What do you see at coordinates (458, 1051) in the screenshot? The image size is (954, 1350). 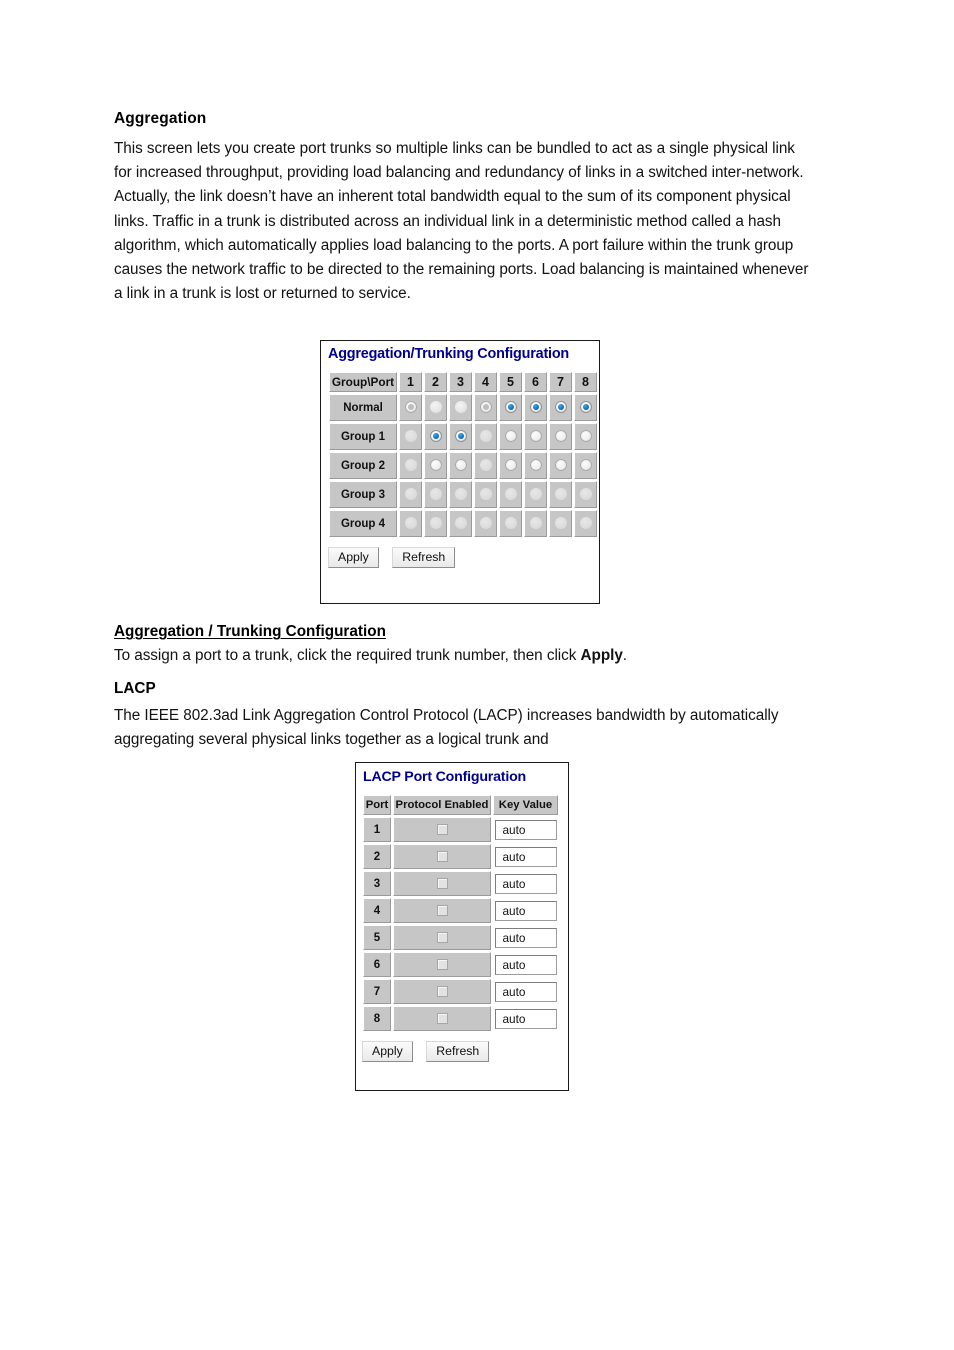 I see `lacp-refresh-button: Refresh` at bounding box center [458, 1051].